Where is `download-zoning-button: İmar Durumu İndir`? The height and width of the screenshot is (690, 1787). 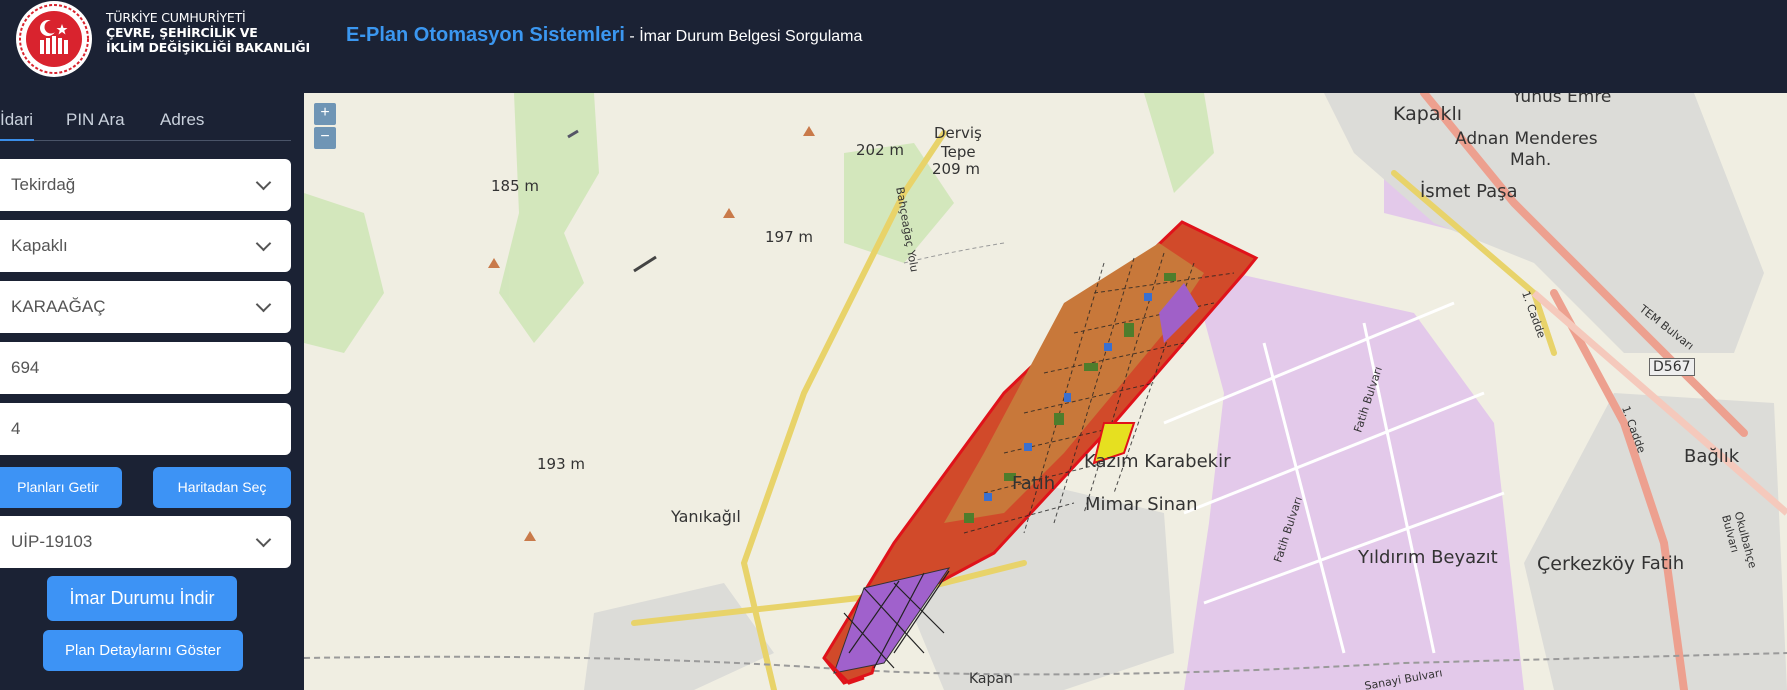 download-zoning-button: İmar Durumu İndir is located at coordinates (142, 598).